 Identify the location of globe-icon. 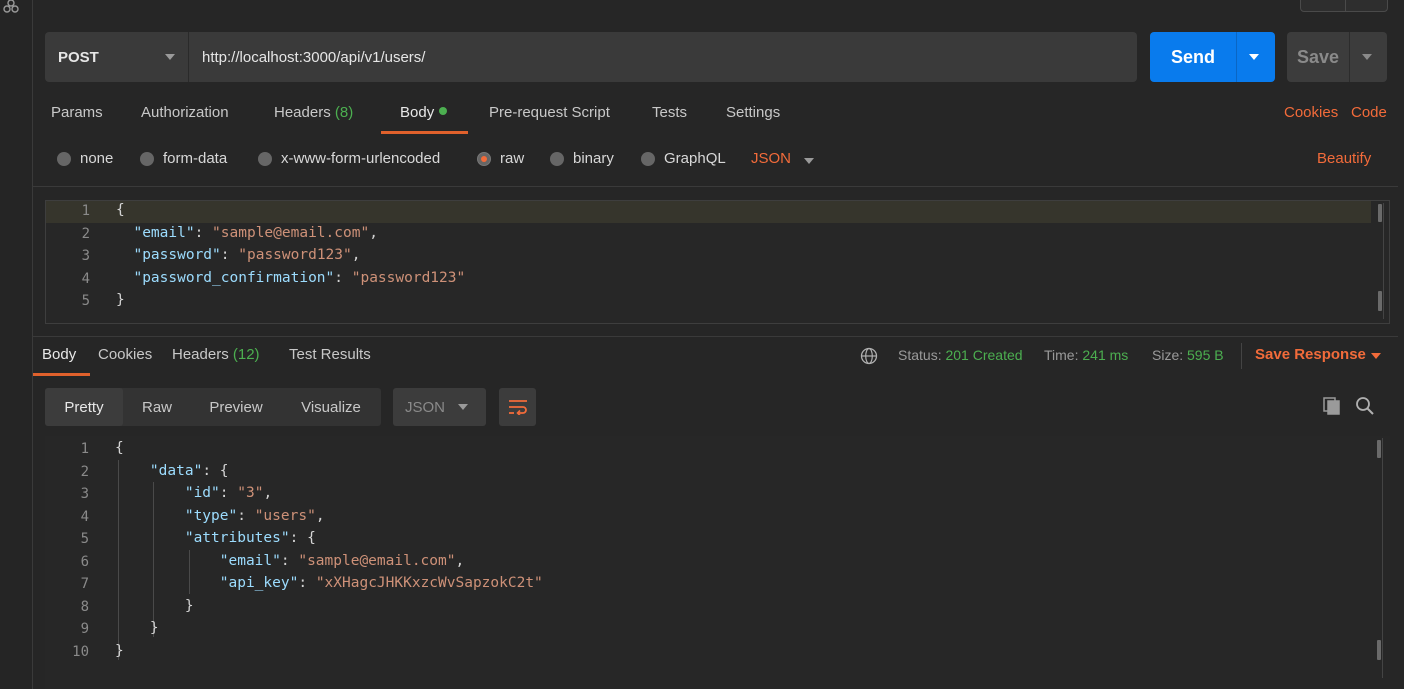
(869, 356).